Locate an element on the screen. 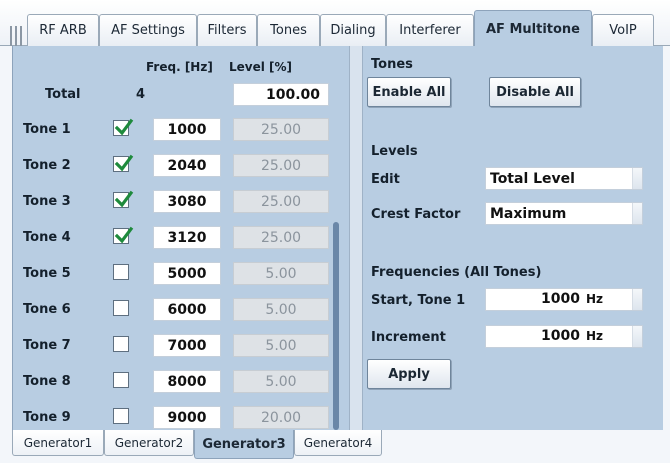 This screenshot has height=463, width=670. start-tone-label: Start, Tone 1 is located at coordinates (418, 300).